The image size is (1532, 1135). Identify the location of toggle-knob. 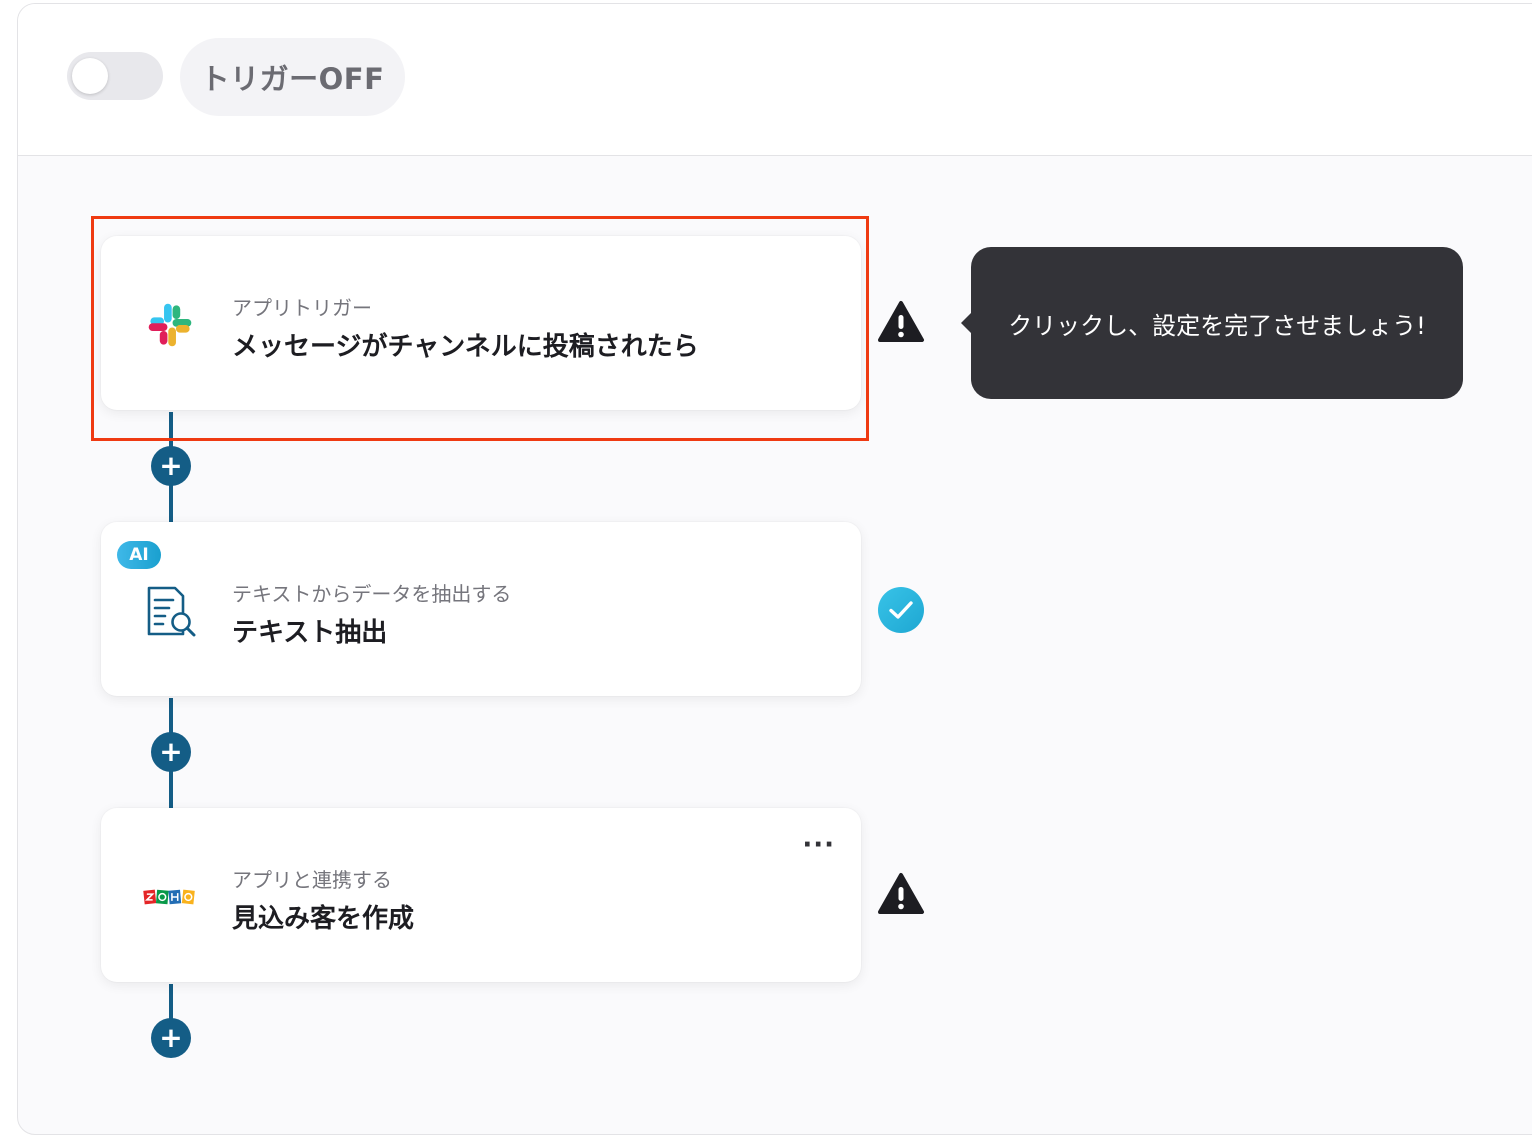
(90, 76).